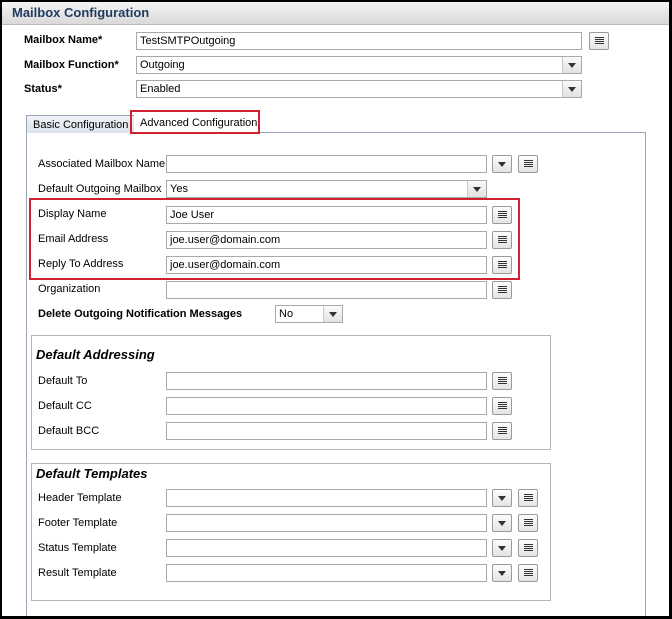 This screenshot has width=672, height=619. I want to click on sender-fields-highlight, so click(274, 239).